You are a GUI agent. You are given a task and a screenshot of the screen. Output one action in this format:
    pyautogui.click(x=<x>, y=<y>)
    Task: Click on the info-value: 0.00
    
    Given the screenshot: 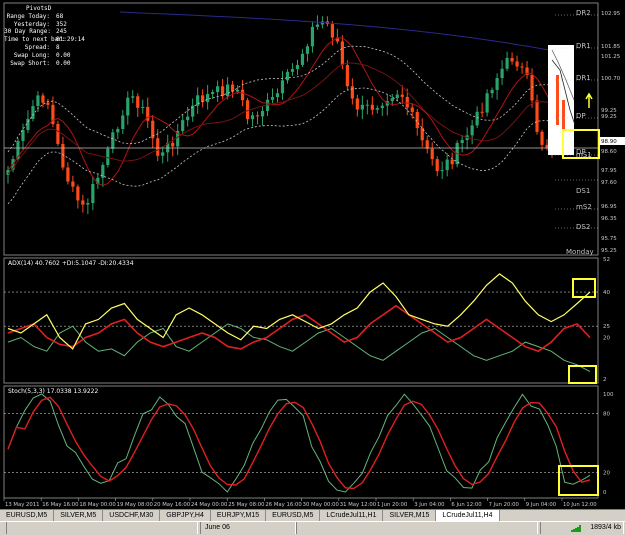 What is the action you would take?
    pyautogui.click(x=63, y=63)
    